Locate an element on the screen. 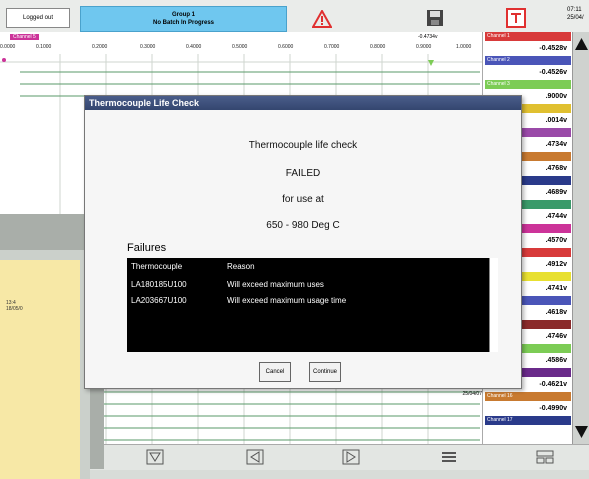  scale-tick: 0.1000 is located at coordinates (44, 47).